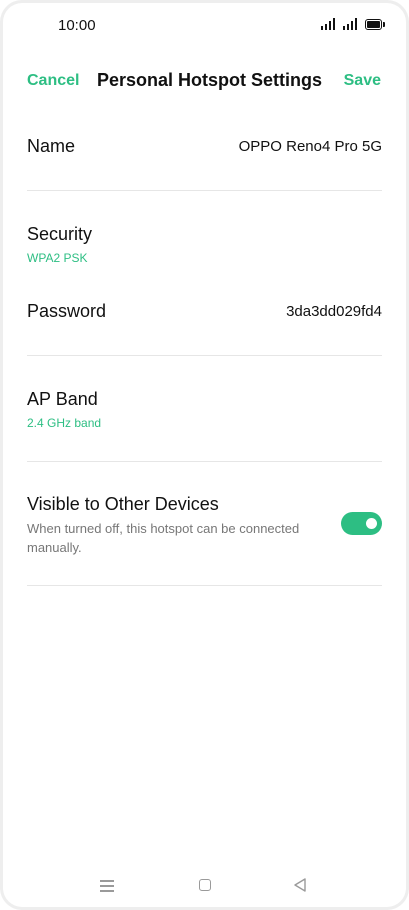 This screenshot has height=910, width=409. I want to click on security-label: Security, so click(60, 234).